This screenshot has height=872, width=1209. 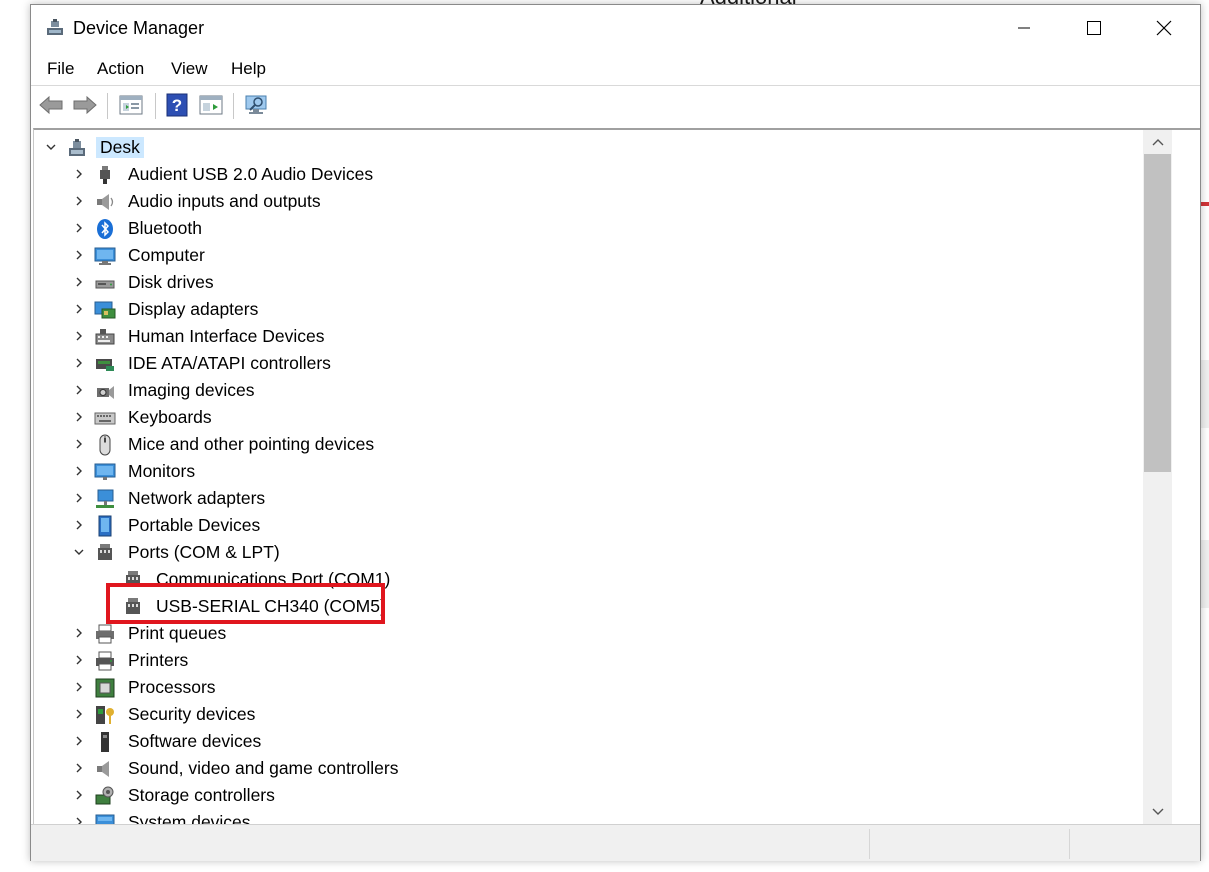 I want to click on sound-icon, so click(x=103, y=769).